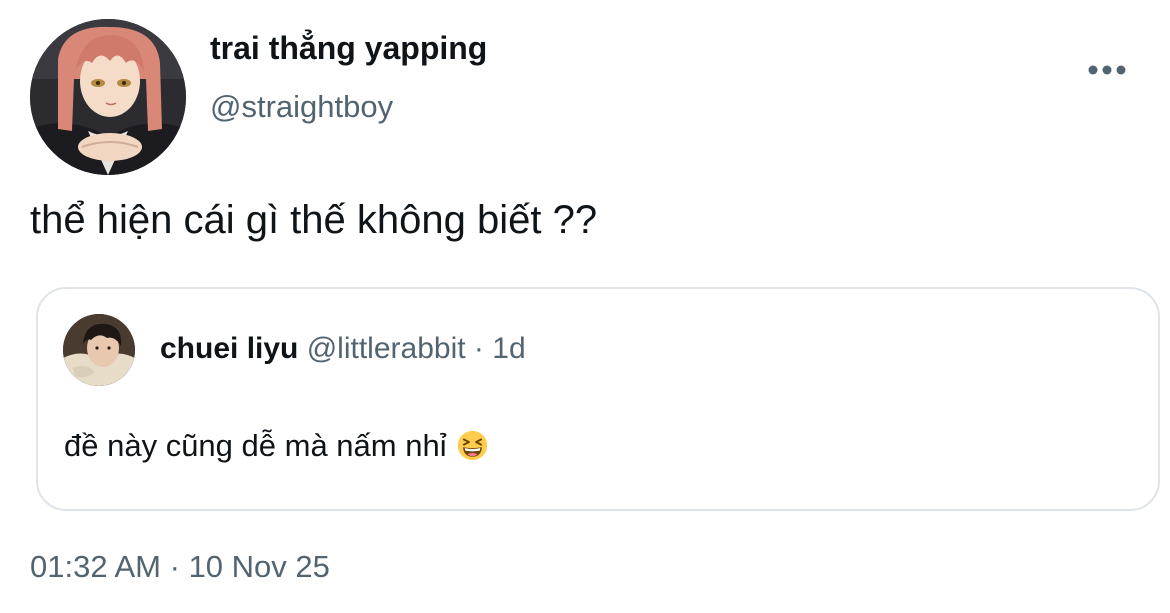 The height and width of the screenshot is (613, 1170). I want to click on quoted-author-handle: @littlerabbit, so click(386, 348).